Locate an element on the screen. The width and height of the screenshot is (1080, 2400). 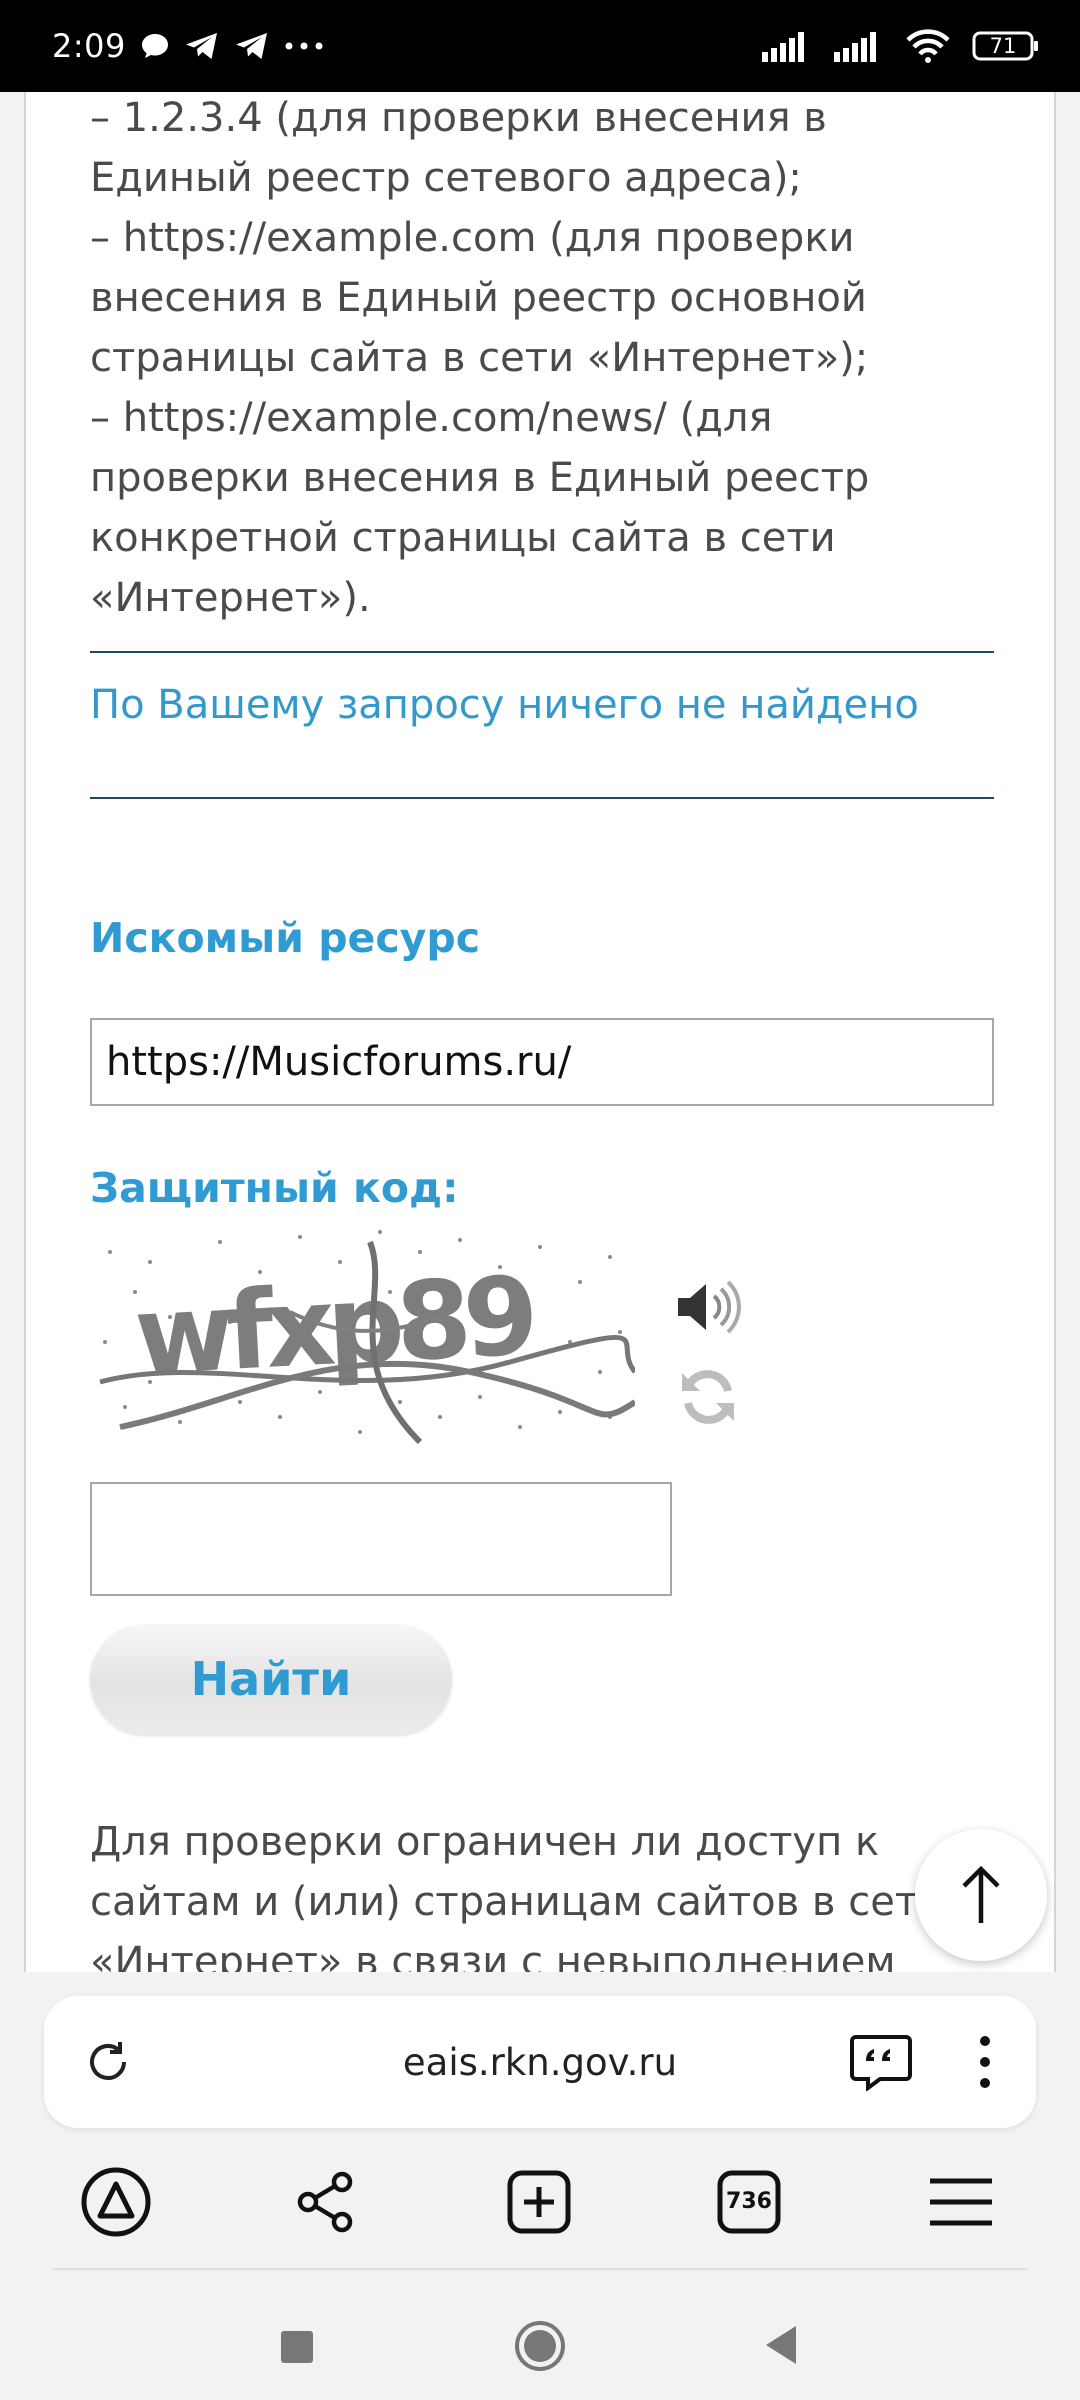
refresh-captcha-button is located at coordinates (708, 1397).